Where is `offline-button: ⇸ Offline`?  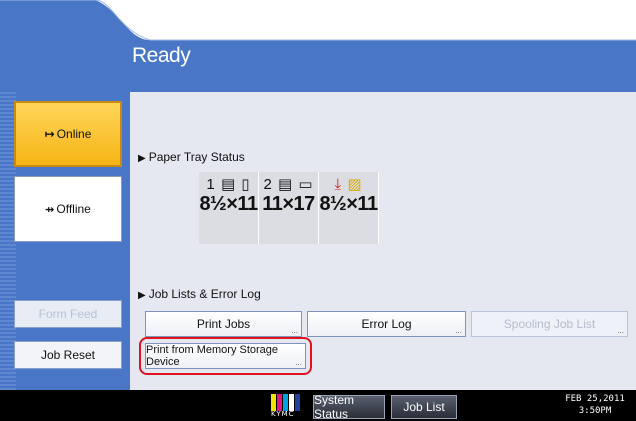 offline-button: ⇸ Offline is located at coordinates (68, 209).